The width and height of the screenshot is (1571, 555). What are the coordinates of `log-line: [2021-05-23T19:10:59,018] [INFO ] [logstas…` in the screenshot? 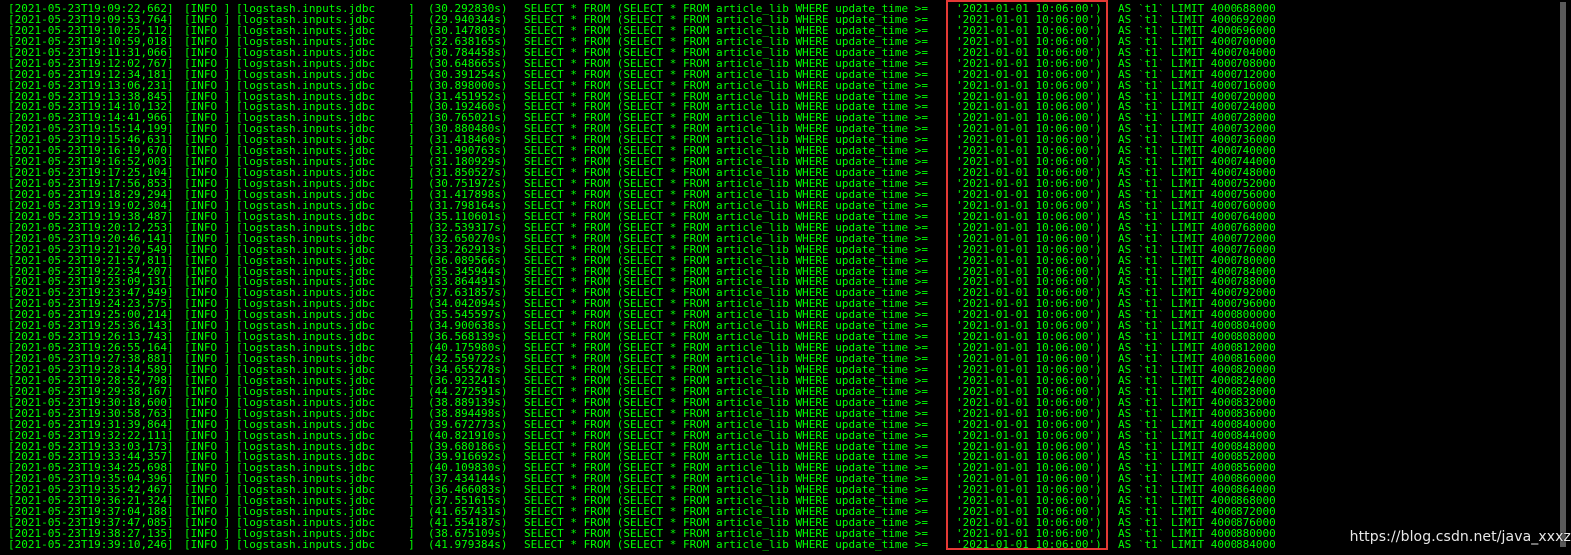 It's located at (780, 42).